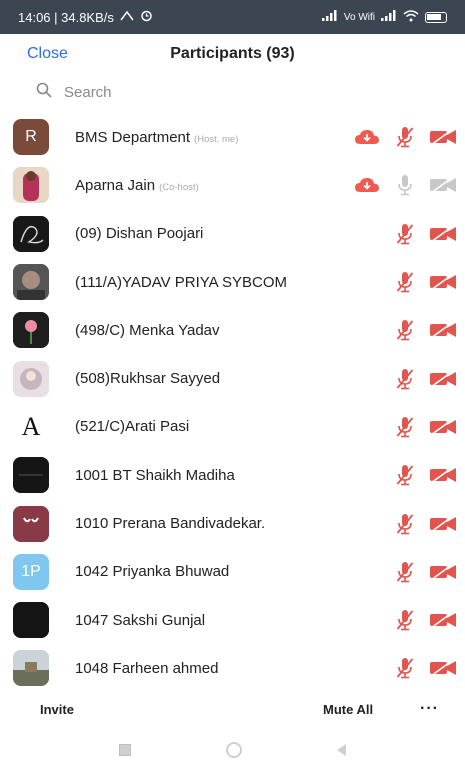 This screenshot has height=764, width=465. What do you see at coordinates (133, 137) in the screenshot?
I see `participant-name-text: BMS Department` at bounding box center [133, 137].